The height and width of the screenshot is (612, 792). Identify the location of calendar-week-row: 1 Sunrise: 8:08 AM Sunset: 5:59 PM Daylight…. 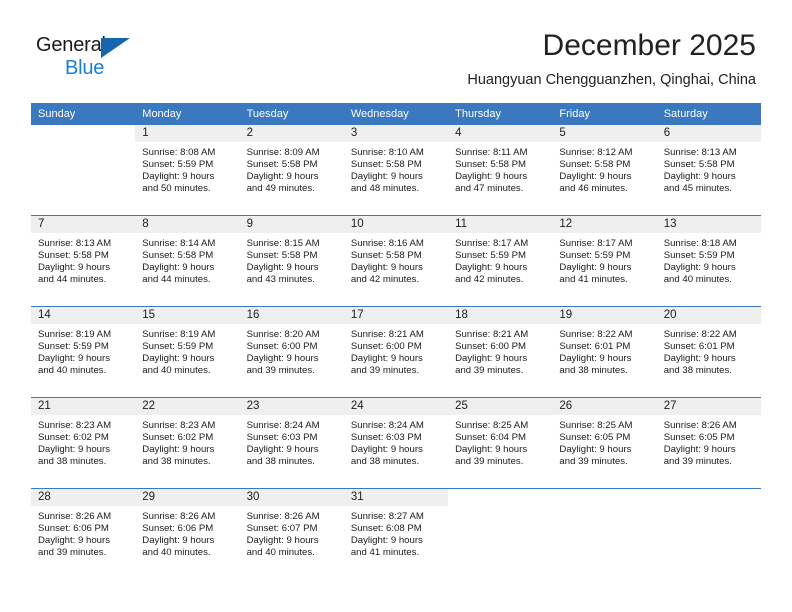
(396, 170).